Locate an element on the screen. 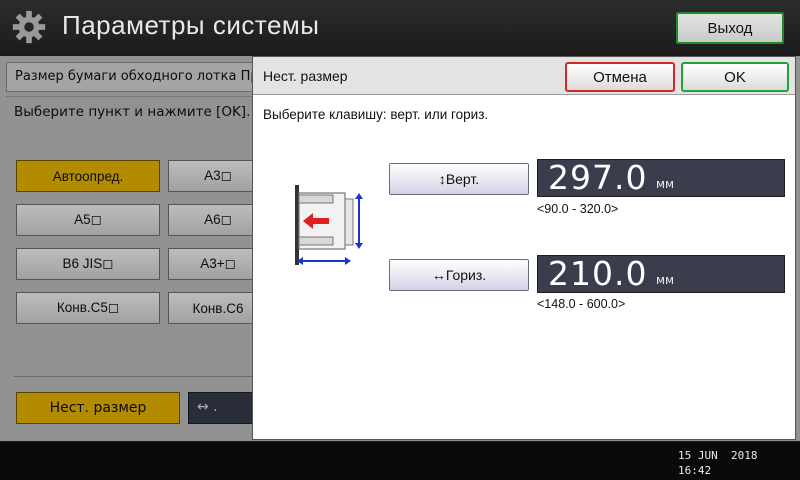  dialog-instruction: Выберите клавишу: верт. или гориз. is located at coordinates (376, 114).